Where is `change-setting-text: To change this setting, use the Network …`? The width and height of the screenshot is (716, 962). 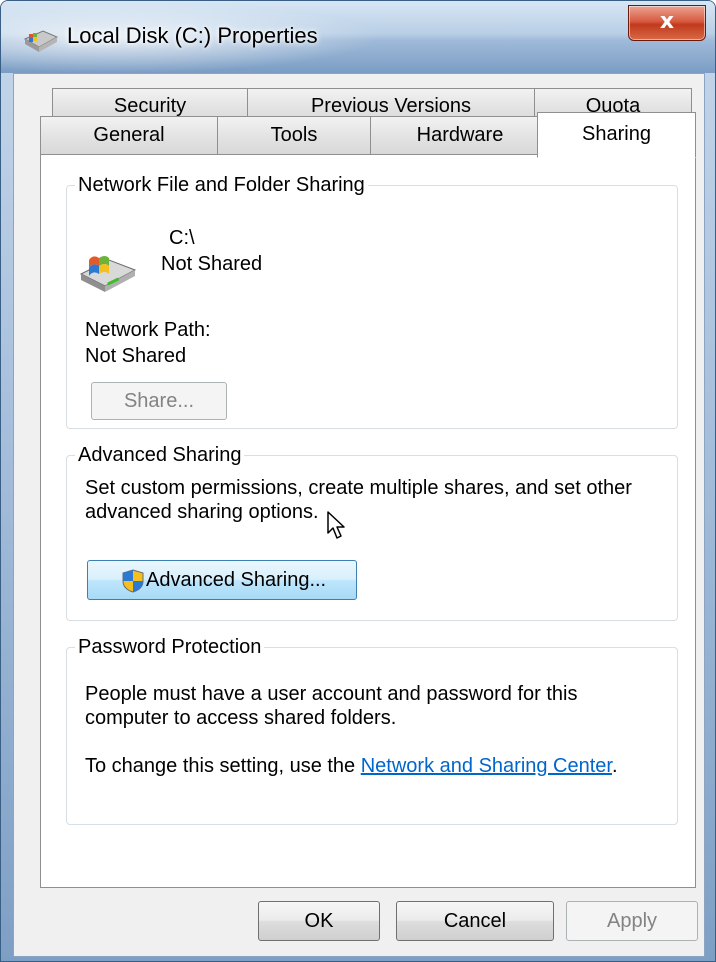 change-setting-text: To change this setting, use the Network … is located at coordinates (351, 766).